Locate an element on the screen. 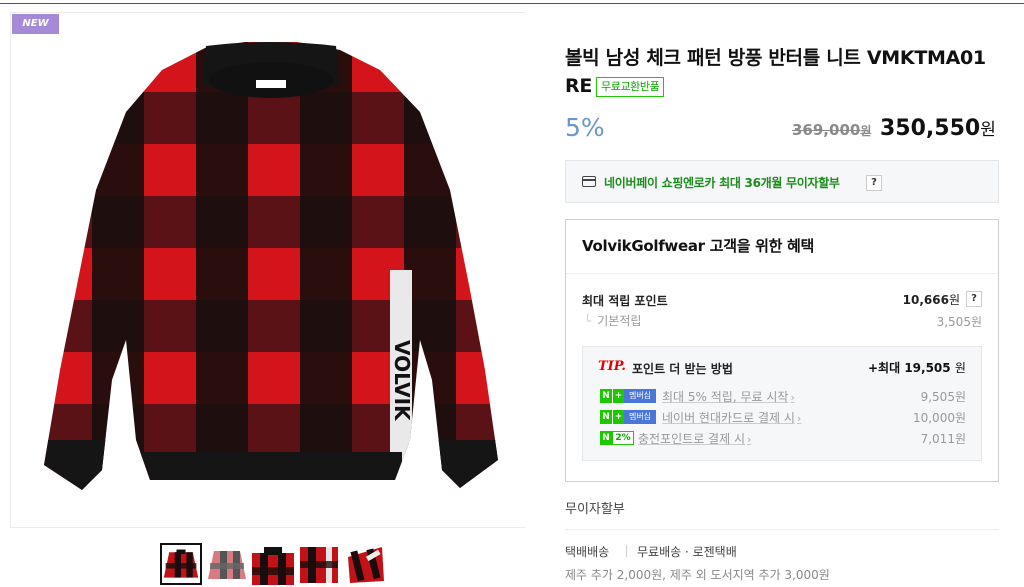 This screenshot has height=587, width=1024. max-points-unit: 원 is located at coordinates (954, 300).